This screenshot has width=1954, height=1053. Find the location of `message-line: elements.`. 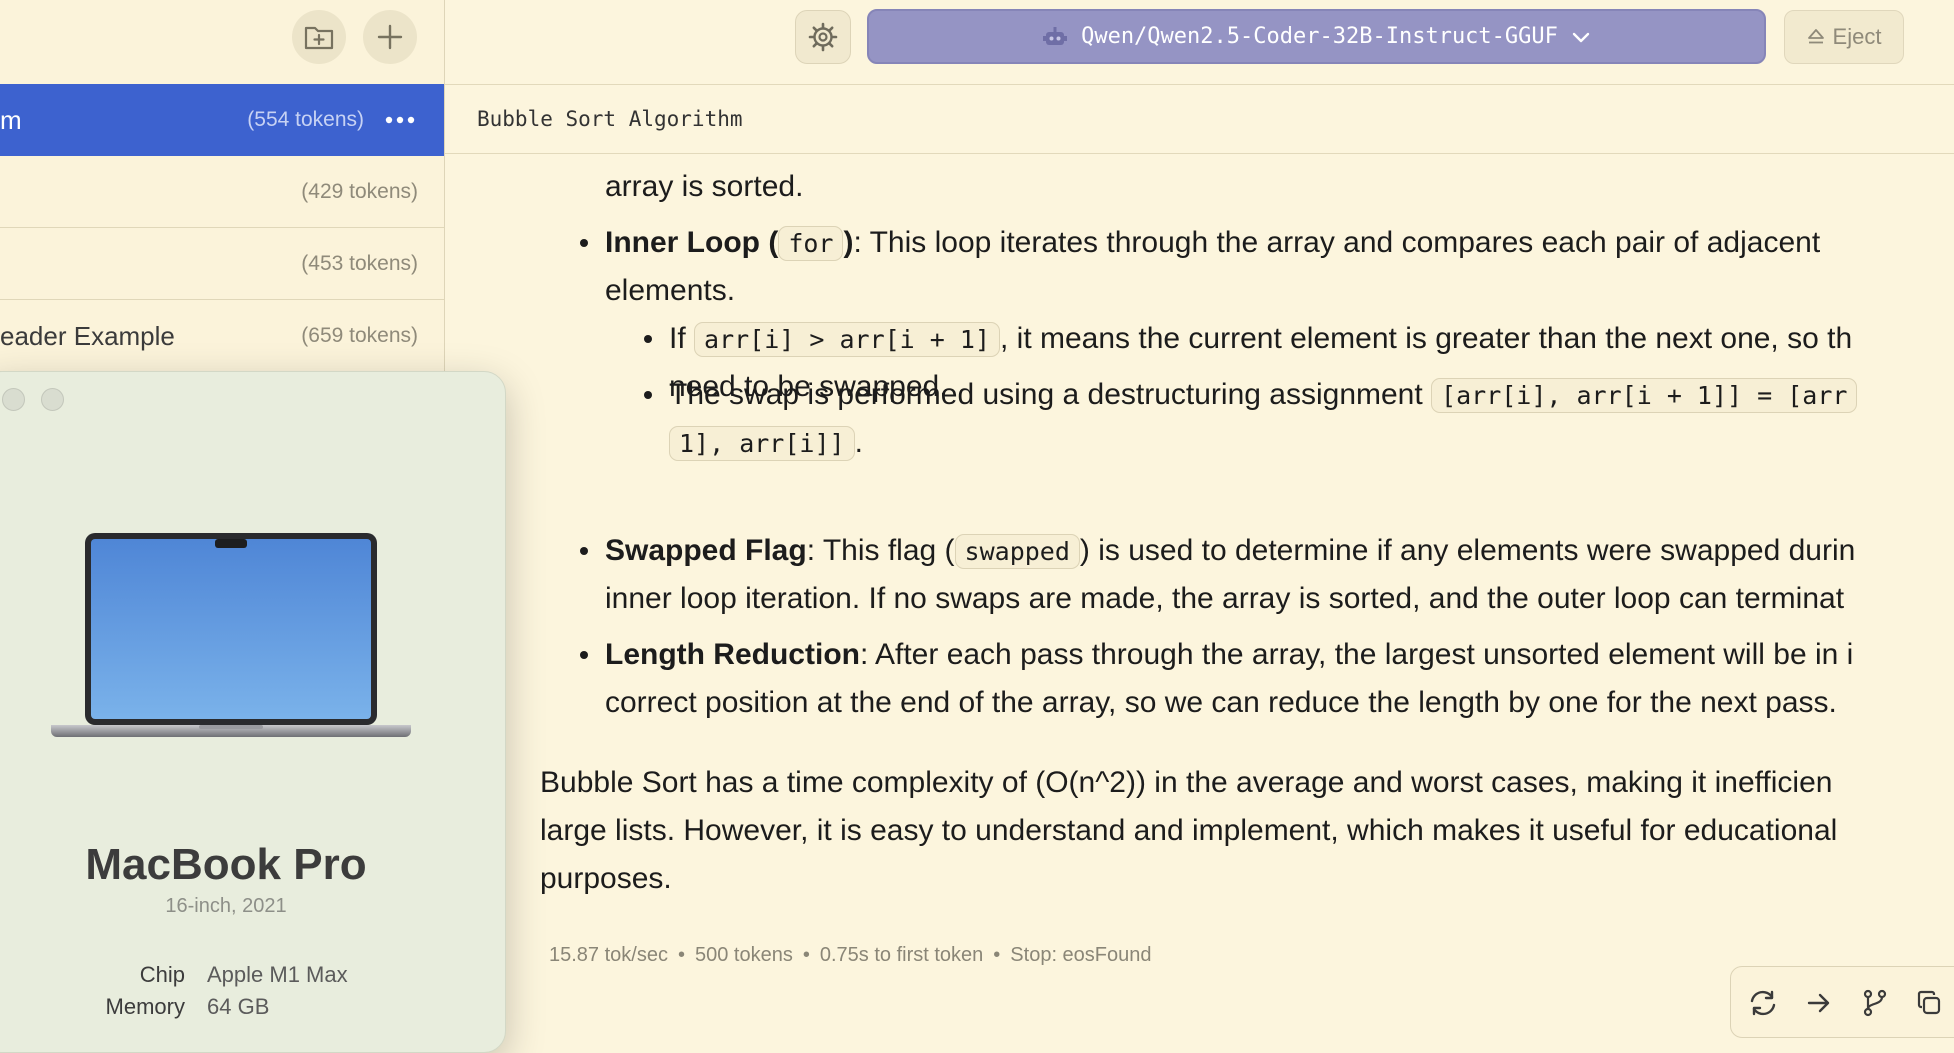

message-line: elements. is located at coordinates (670, 291).